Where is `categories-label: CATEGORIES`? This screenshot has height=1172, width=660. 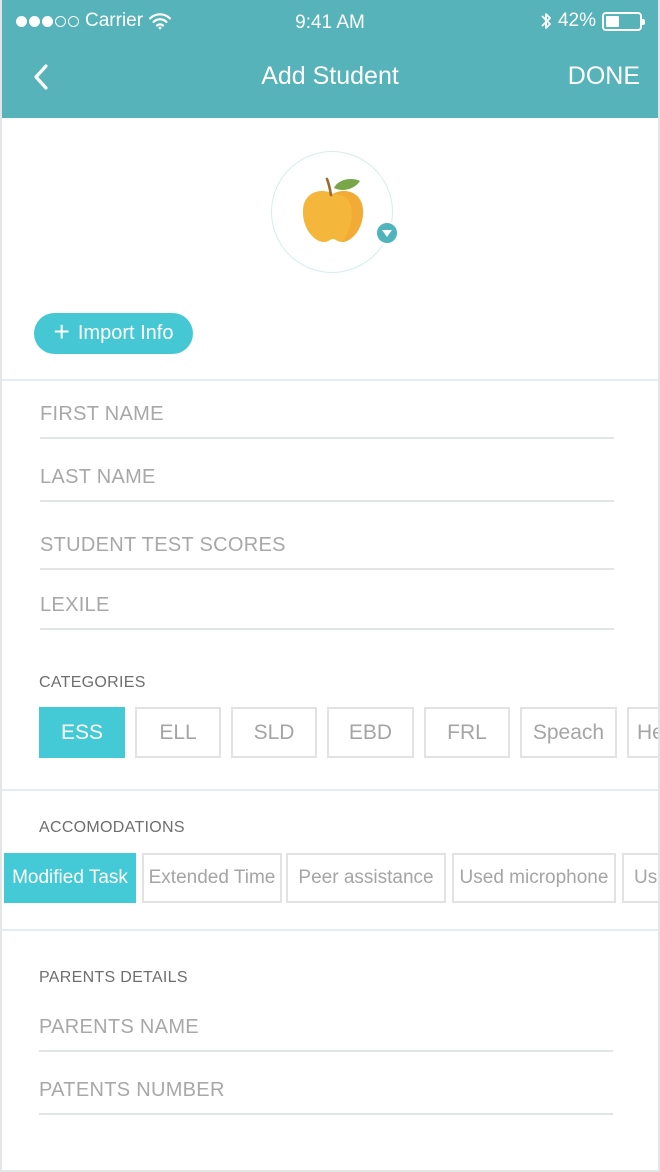
categories-label: CATEGORIES is located at coordinates (92, 682).